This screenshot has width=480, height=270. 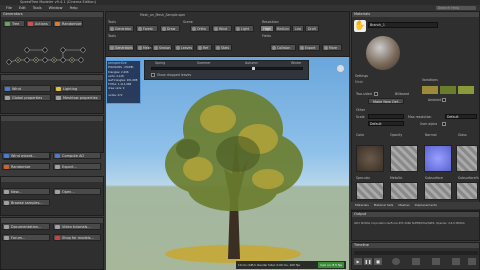 I want to click on hand-icon: ✋, so click(x=360, y=26).